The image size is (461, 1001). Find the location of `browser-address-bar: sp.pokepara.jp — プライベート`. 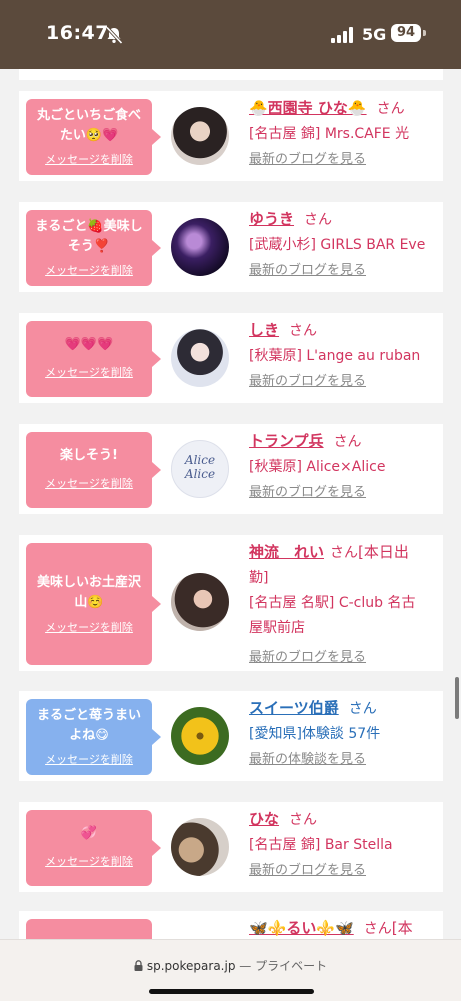

browser-address-bar: sp.pokepara.jp — プライベート is located at coordinates (230, 970).